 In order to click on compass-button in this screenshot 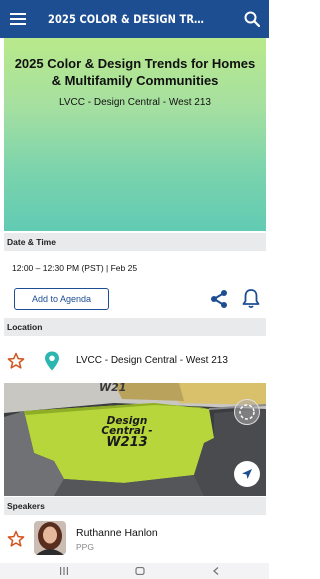, I will do `click(247, 412)`.